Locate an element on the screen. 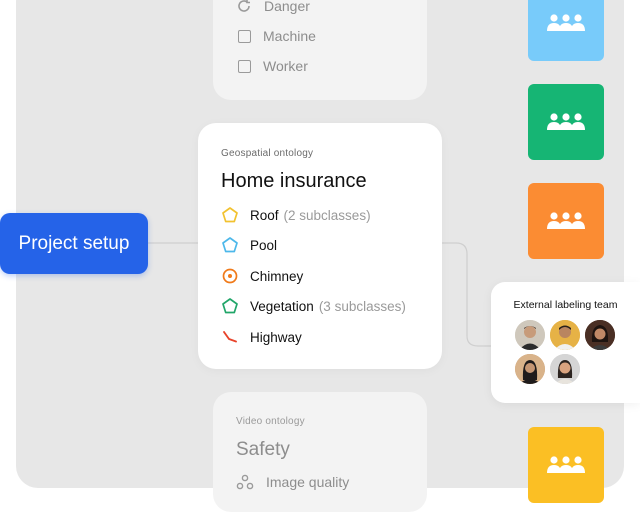  external-team-title: External labeling team is located at coordinates (565, 305).